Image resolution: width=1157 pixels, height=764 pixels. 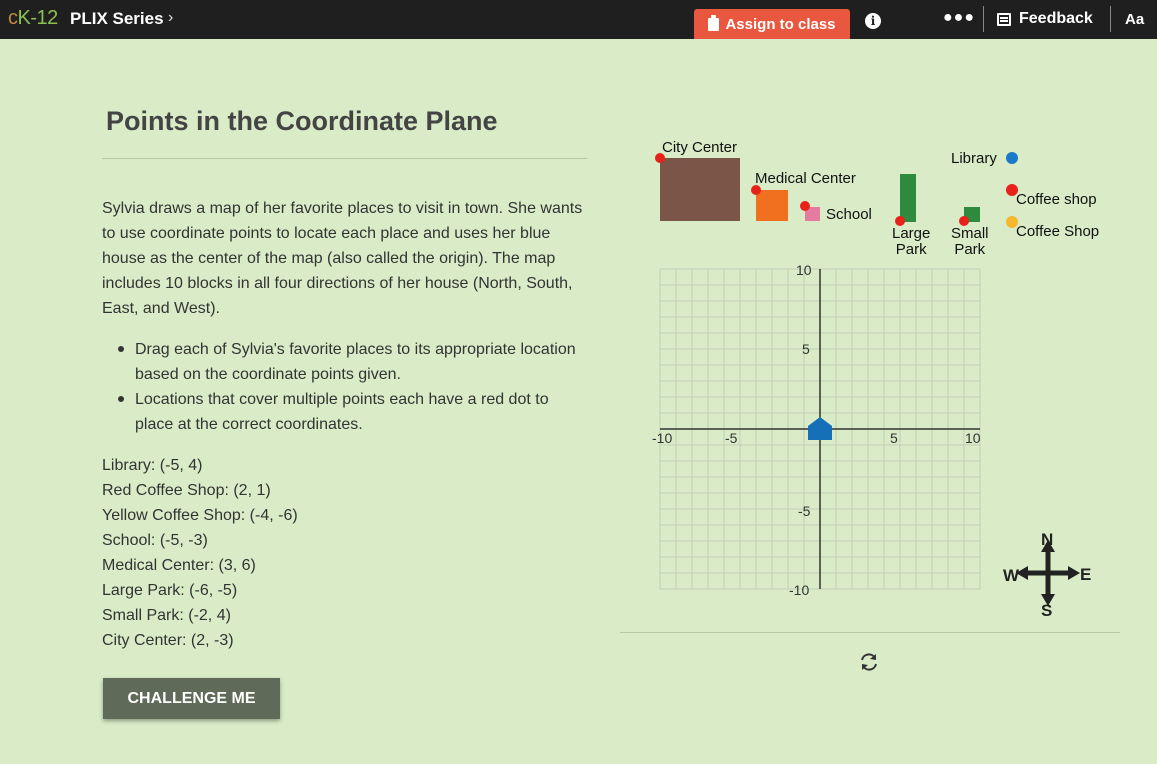 What do you see at coordinates (970, 241) in the screenshot?
I see `small-park-label: Small Park` at bounding box center [970, 241].